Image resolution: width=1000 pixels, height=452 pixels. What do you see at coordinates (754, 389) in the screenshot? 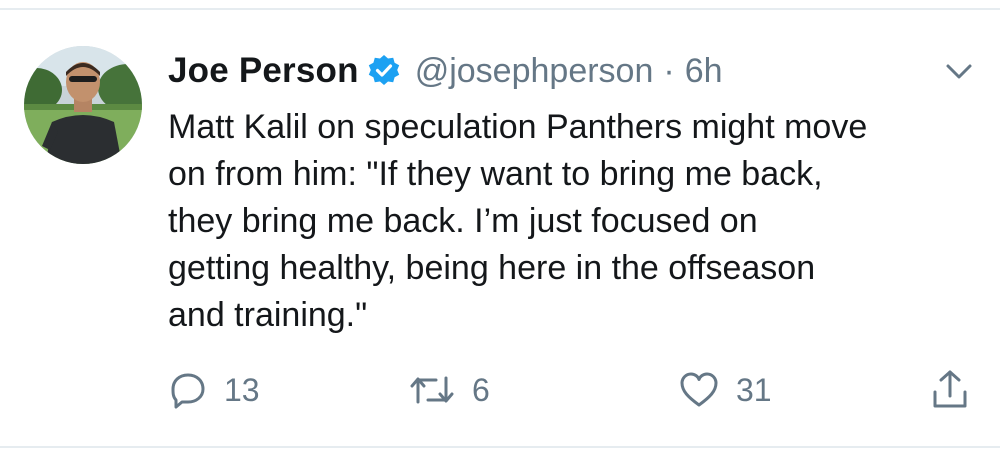
I see `like-count: 31` at bounding box center [754, 389].